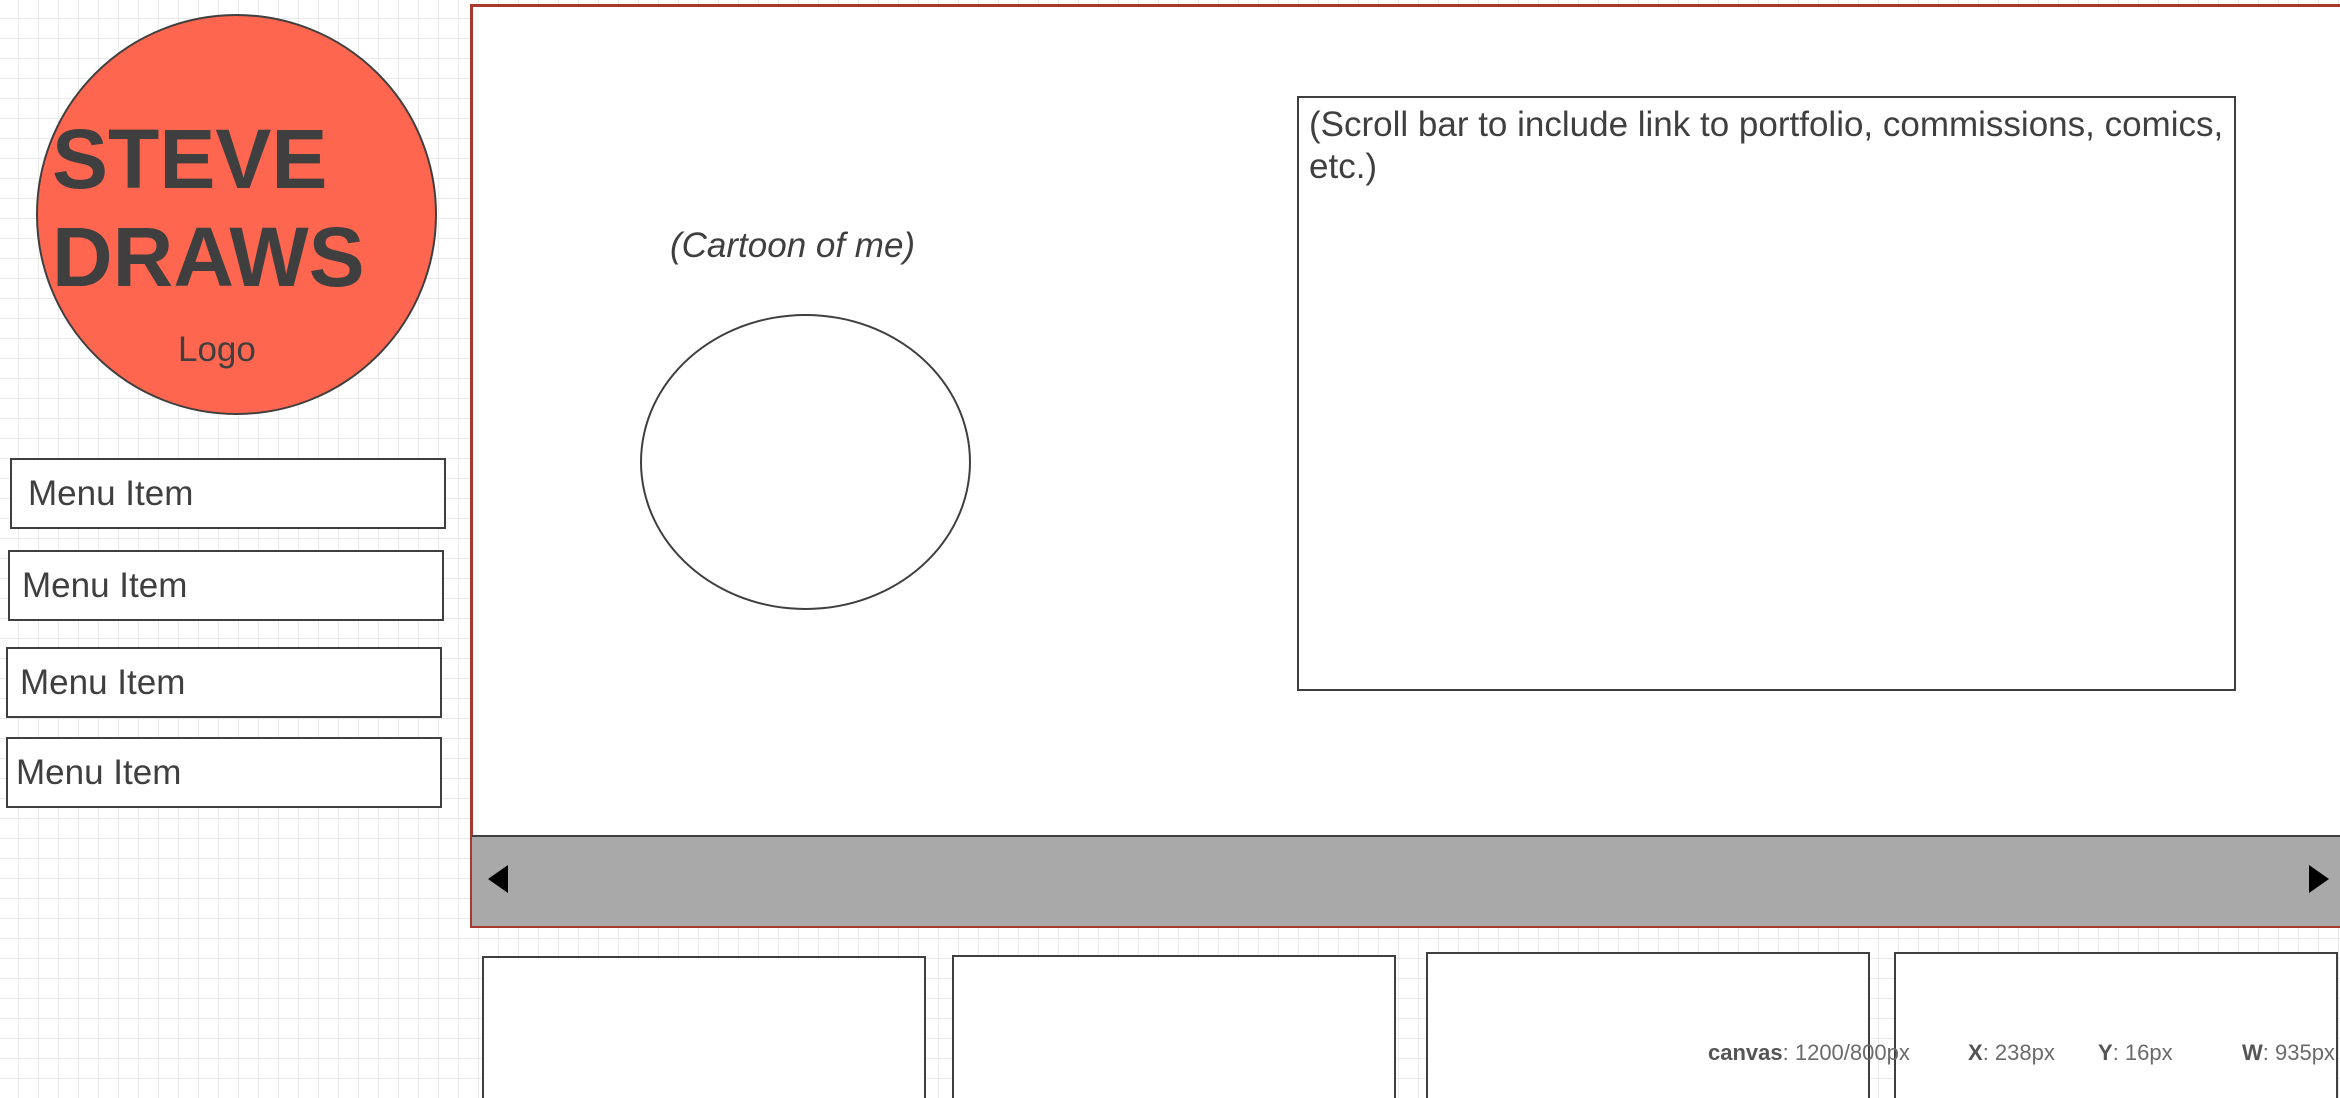 Image resolution: width=2340 pixels, height=1098 pixels. What do you see at coordinates (1975, 1052) in the screenshot?
I see `x-label: X` at bounding box center [1975, 1052].